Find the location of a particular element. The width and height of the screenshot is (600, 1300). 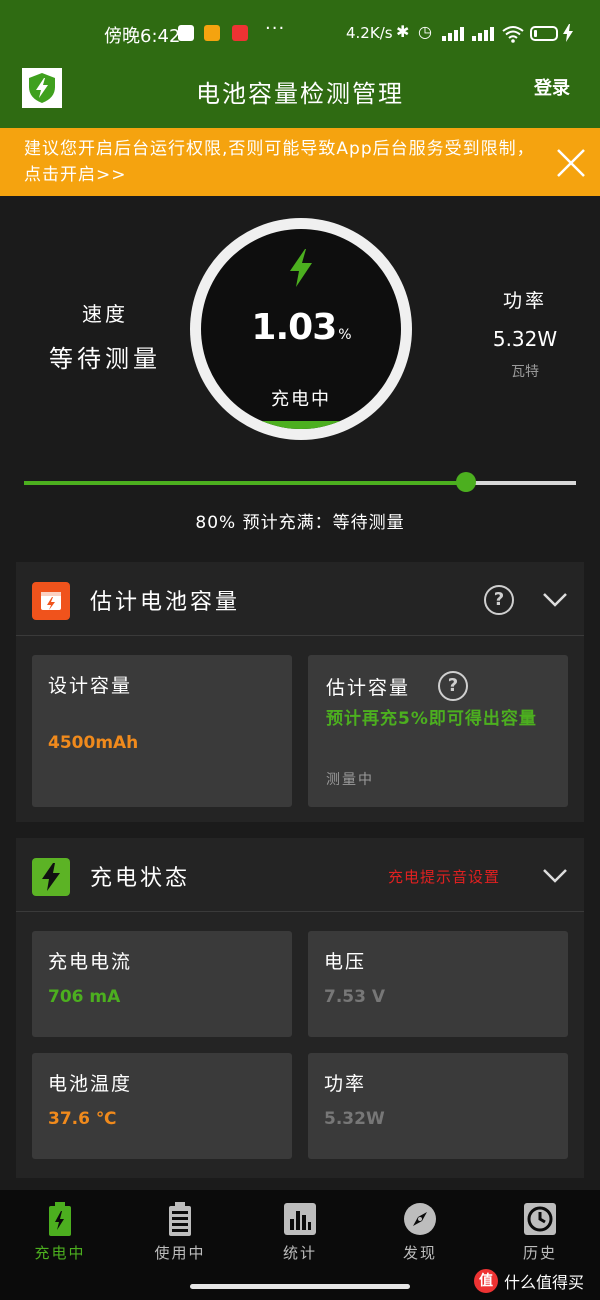

gauge-face: 1.03% 充电中 is located at coordinates (301, 329).